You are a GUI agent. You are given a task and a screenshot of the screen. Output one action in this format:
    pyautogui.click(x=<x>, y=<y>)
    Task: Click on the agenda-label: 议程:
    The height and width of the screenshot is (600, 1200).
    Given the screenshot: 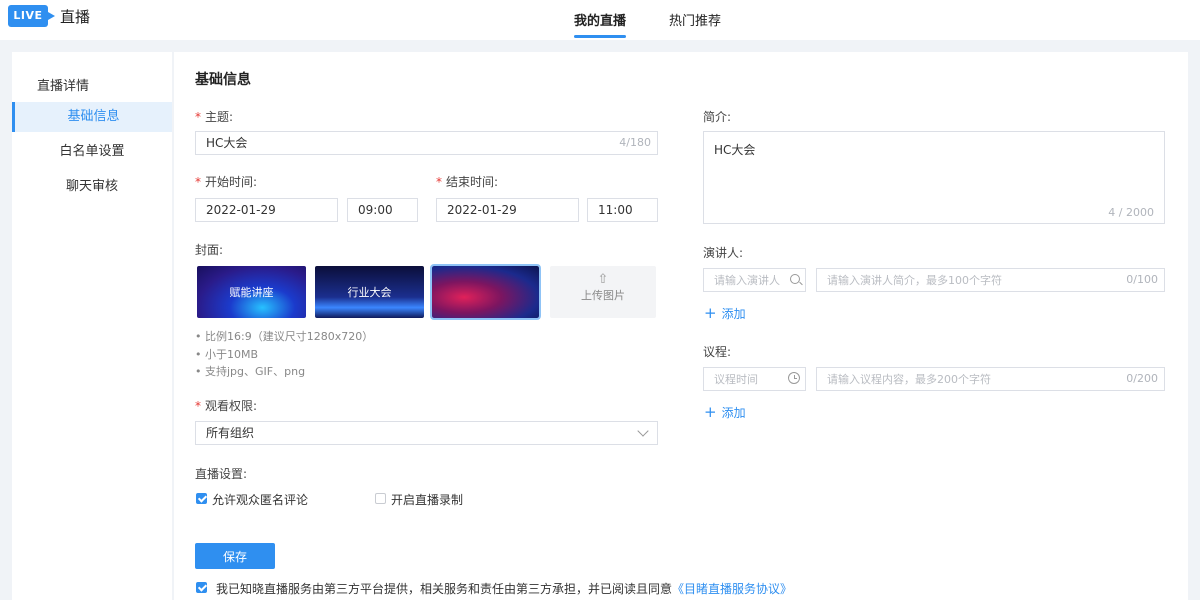 What is the action you would take?
    pyautogui.click(x=717, y=352)
    